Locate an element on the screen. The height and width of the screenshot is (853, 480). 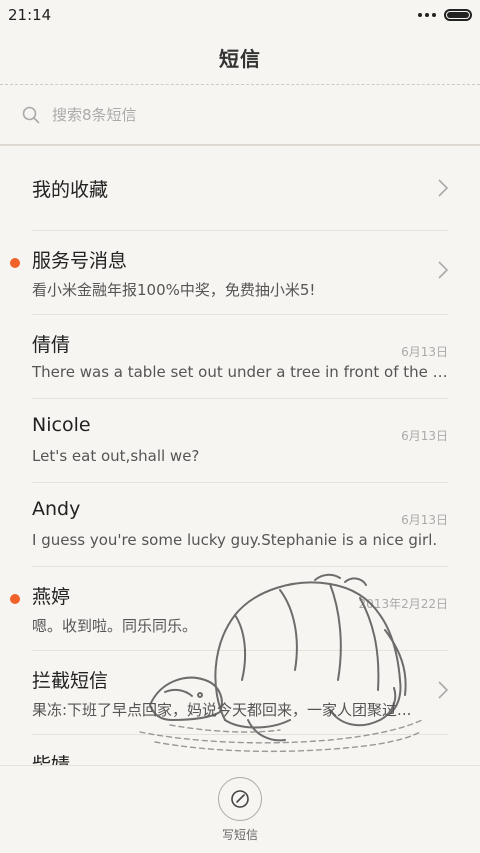
status-icons is located at coordinates (445, 15).